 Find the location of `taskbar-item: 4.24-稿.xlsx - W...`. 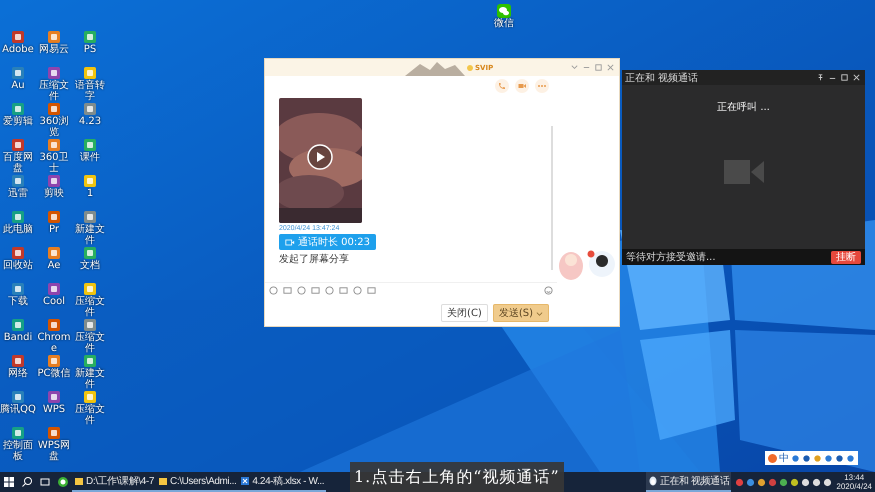

taskbar-item: 4.24-稿.xlsx - W... is located at coordinates (282, 482).